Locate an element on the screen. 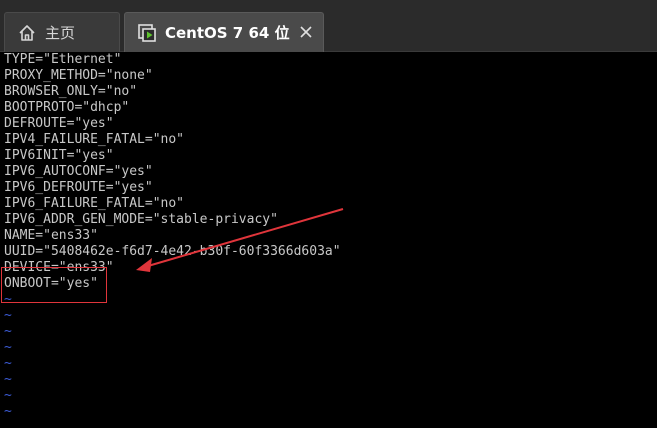 The height and width of the screenshot is (428, 657). tab-home: 主页 is located at coordinates (62, 32).